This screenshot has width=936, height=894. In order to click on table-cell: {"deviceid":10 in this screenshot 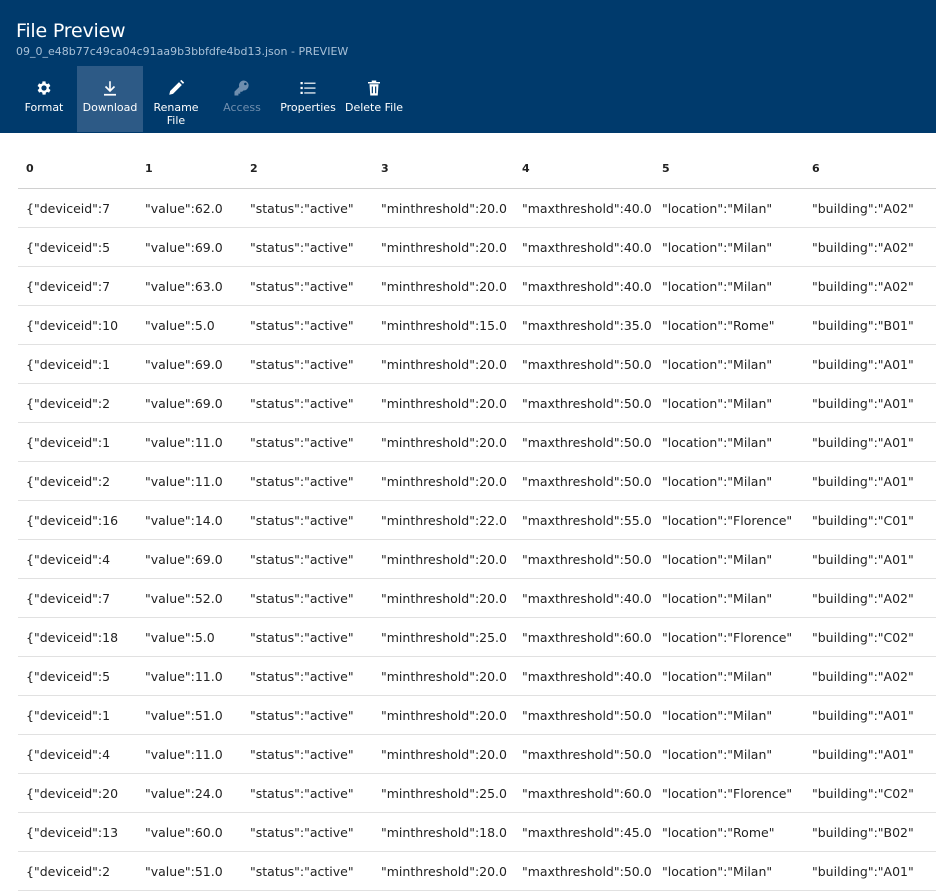, I will do `click(77, 325)`.